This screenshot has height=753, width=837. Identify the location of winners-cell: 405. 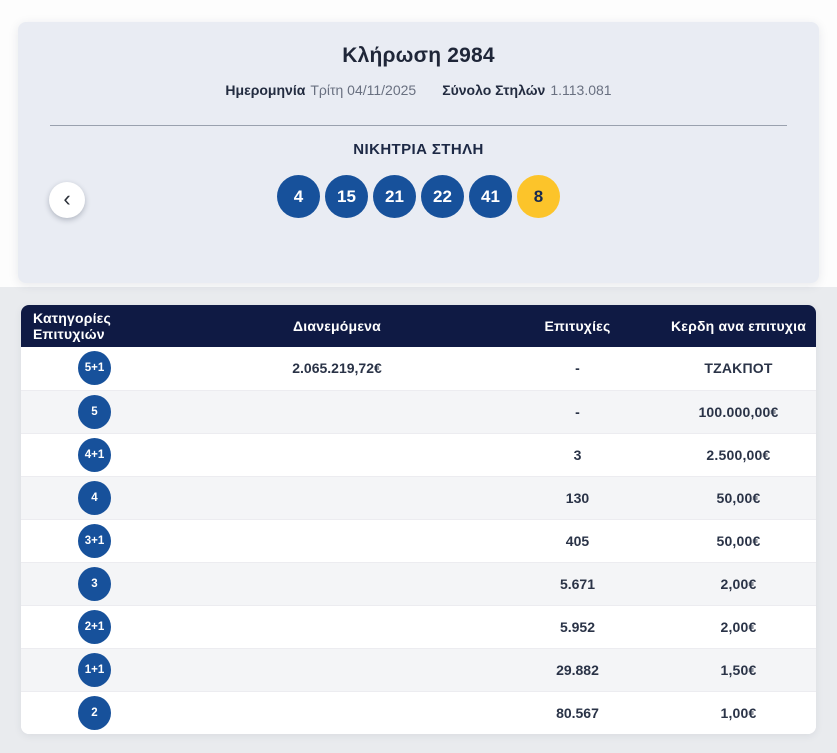
(577, 540).